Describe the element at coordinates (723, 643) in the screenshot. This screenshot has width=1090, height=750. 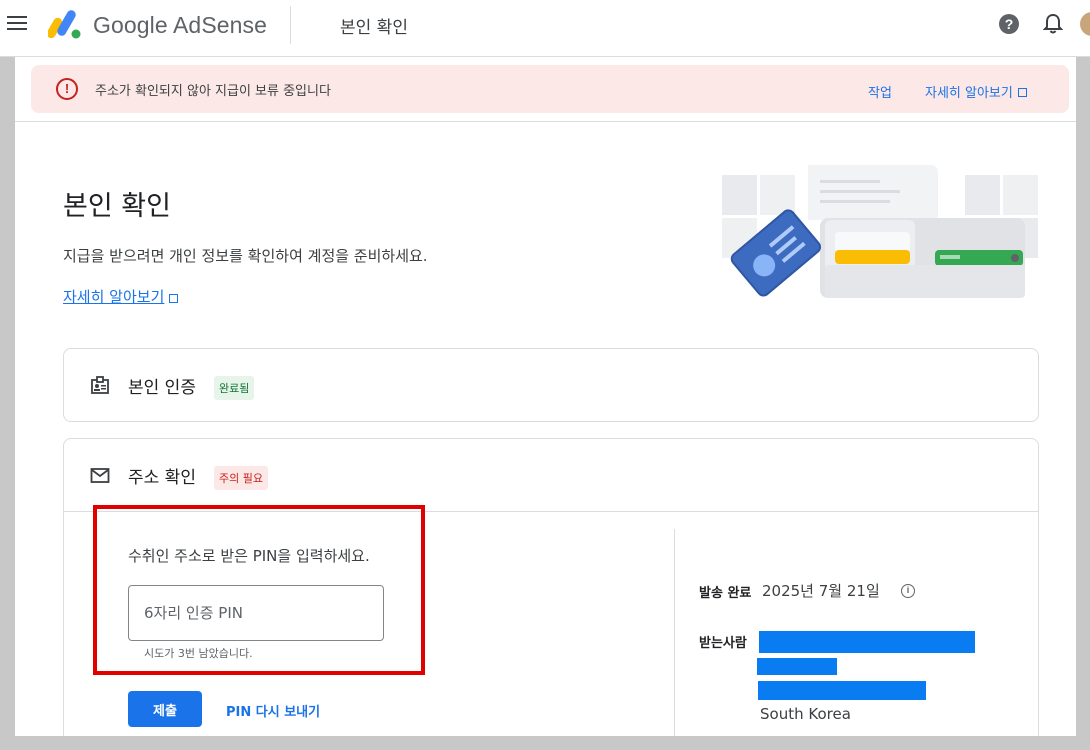
I see `recipient-label: 받는사람` at that location.